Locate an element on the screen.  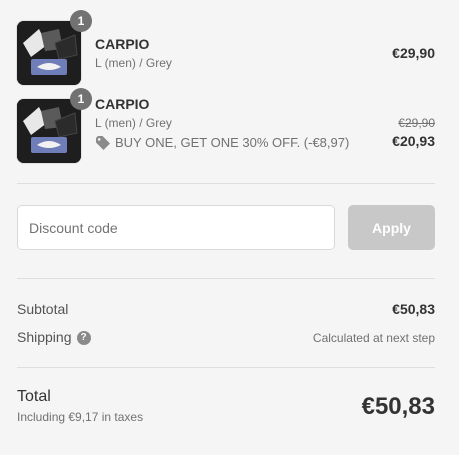
apply-button: Apply is located at coordinates (391, 227).